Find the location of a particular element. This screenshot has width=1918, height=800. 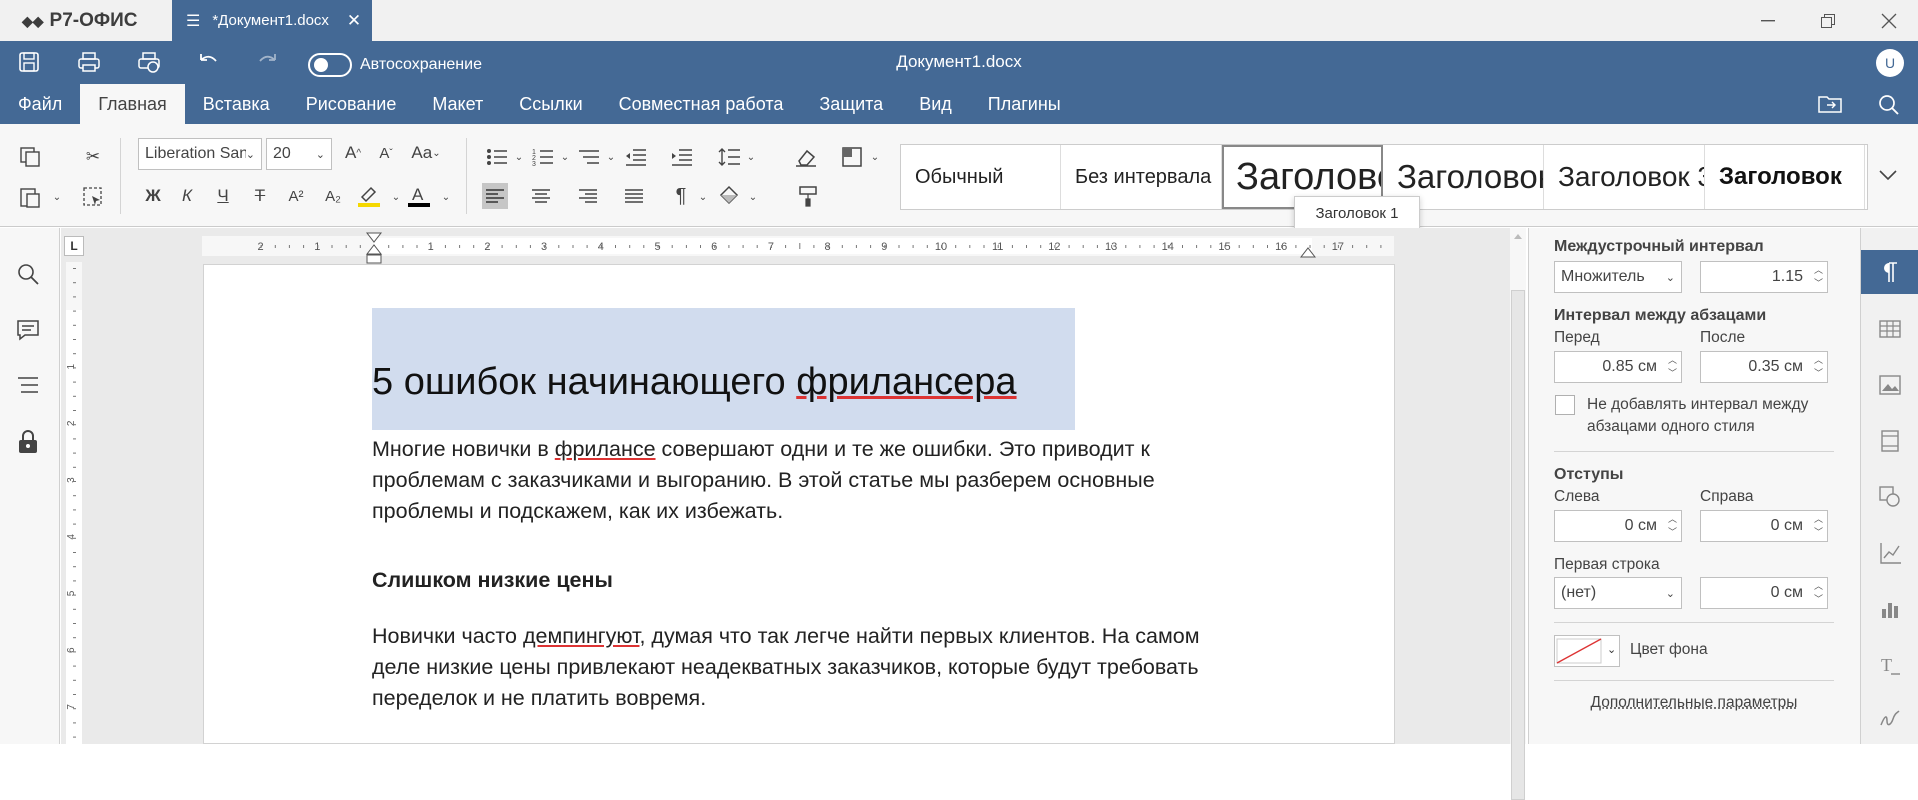

header-footer-icon is located at coordinates (1889, 441).